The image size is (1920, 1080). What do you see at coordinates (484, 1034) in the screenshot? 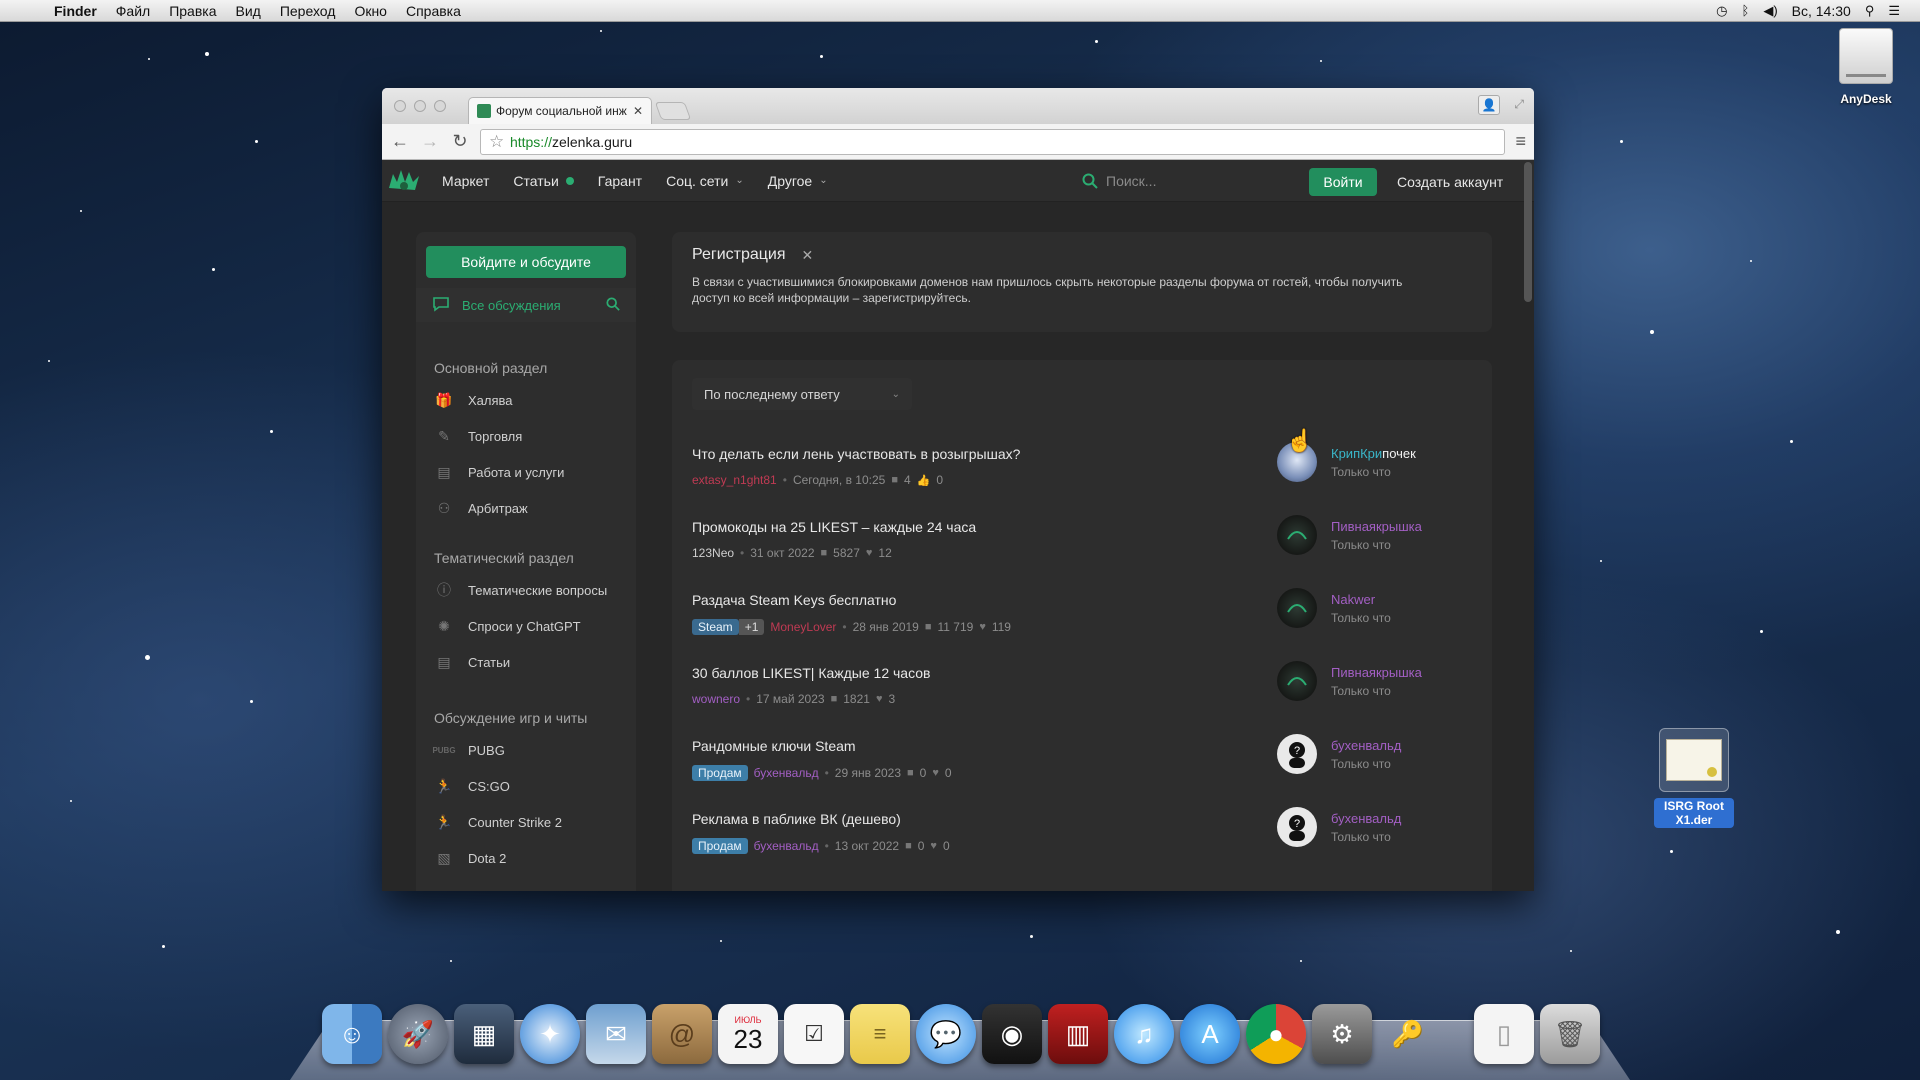
I see `mission-control-icon: ▦` at bounding box center [484, 1034].